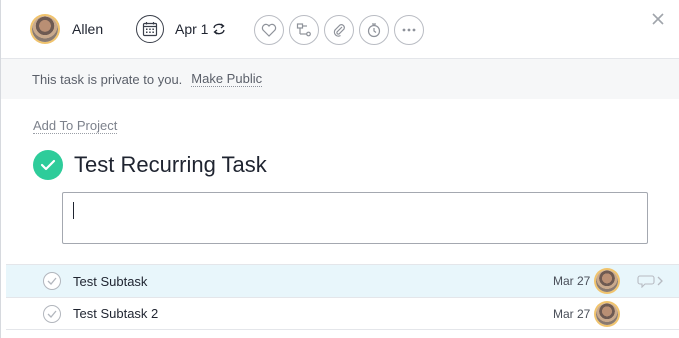 The height and width of the screenshot is (338, 679). What do you see at coordinates (652, 281) in the screenshot?
I see `comment-icon` at bounding box center [652, 281].